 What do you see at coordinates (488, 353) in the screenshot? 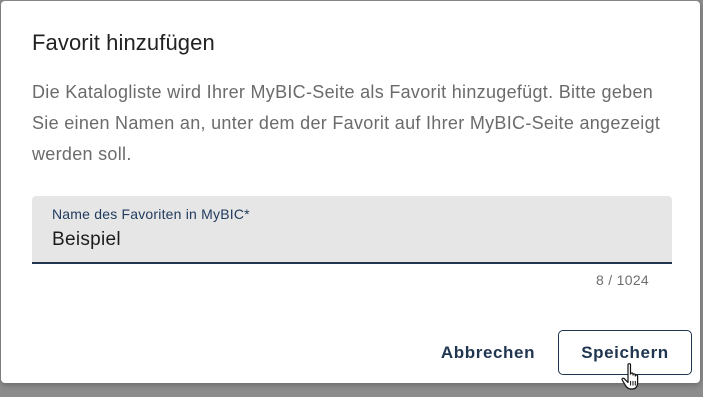
I see `cancel-button: Abbrechen` at bounding box center [488, 353].